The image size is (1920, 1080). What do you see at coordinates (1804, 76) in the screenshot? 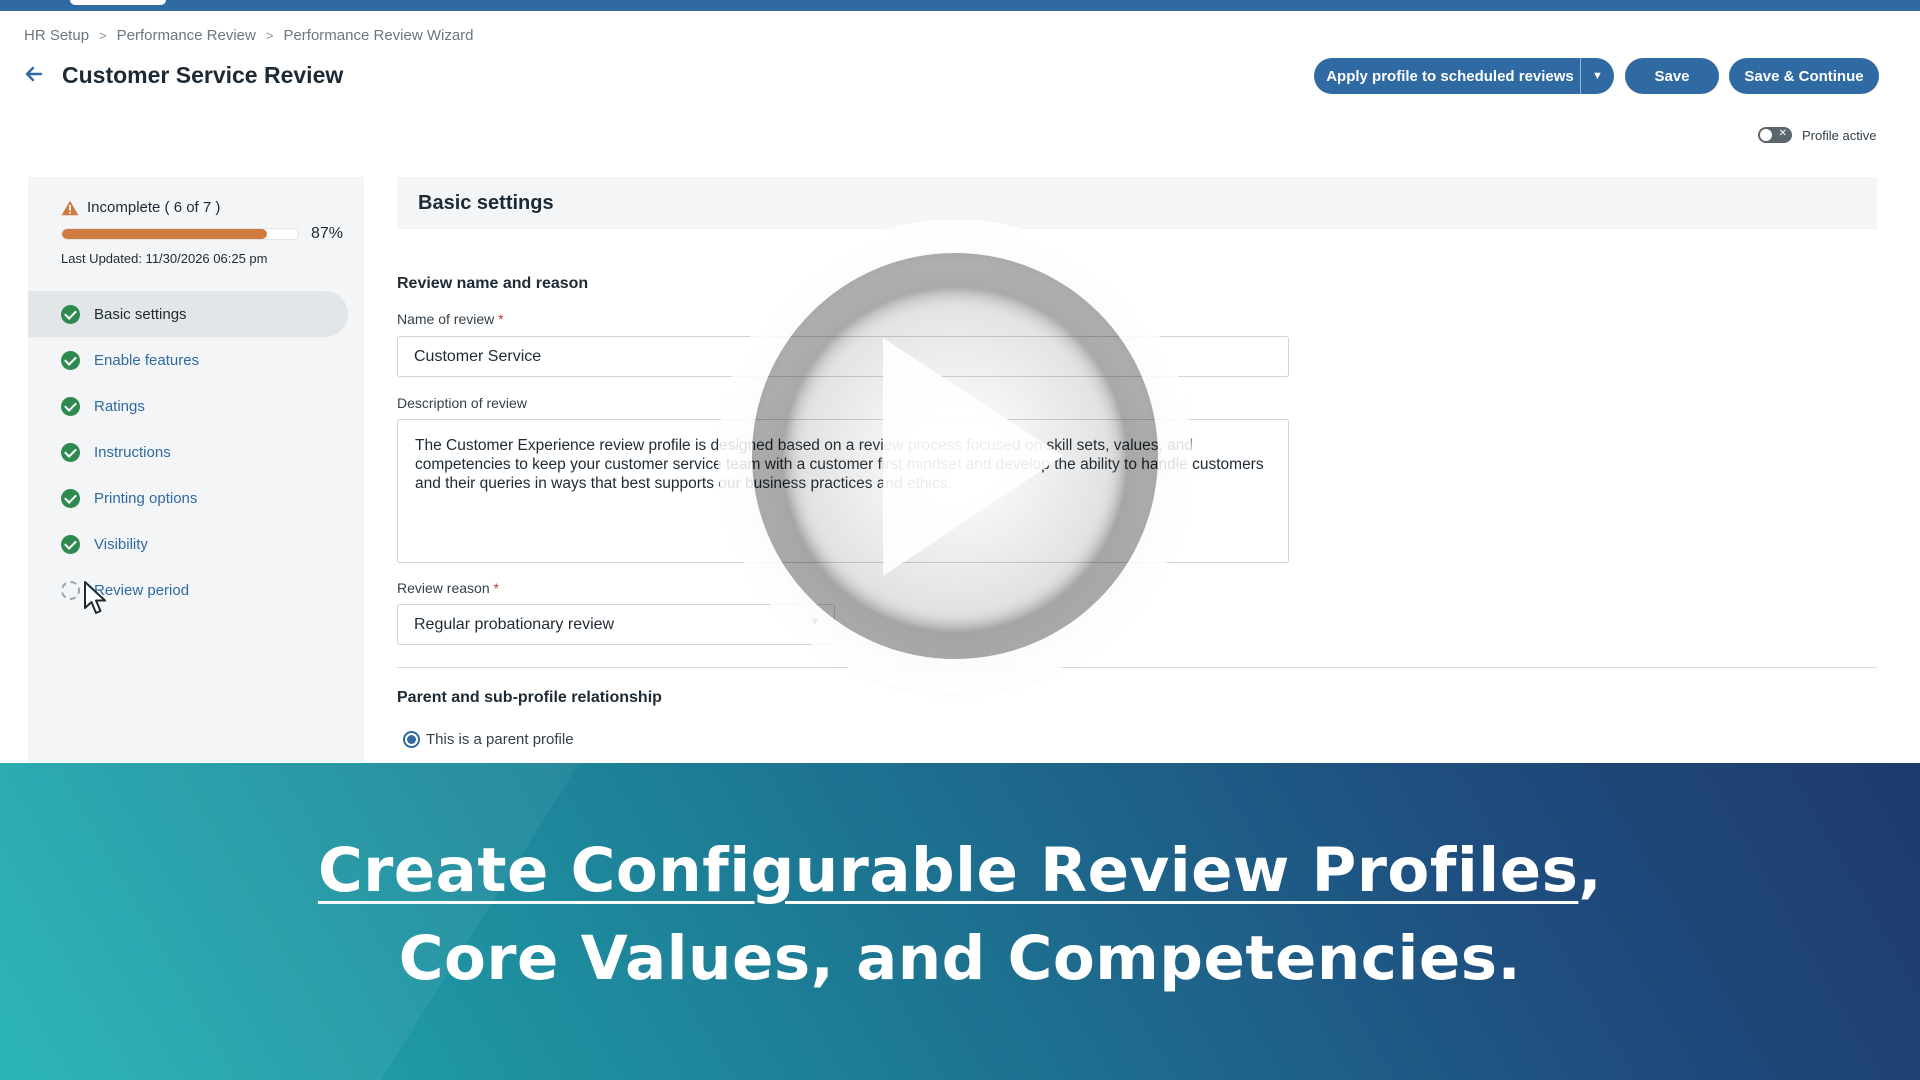
I see `save-continue-button: Save & Continue` at bounding box center [1804, 76].